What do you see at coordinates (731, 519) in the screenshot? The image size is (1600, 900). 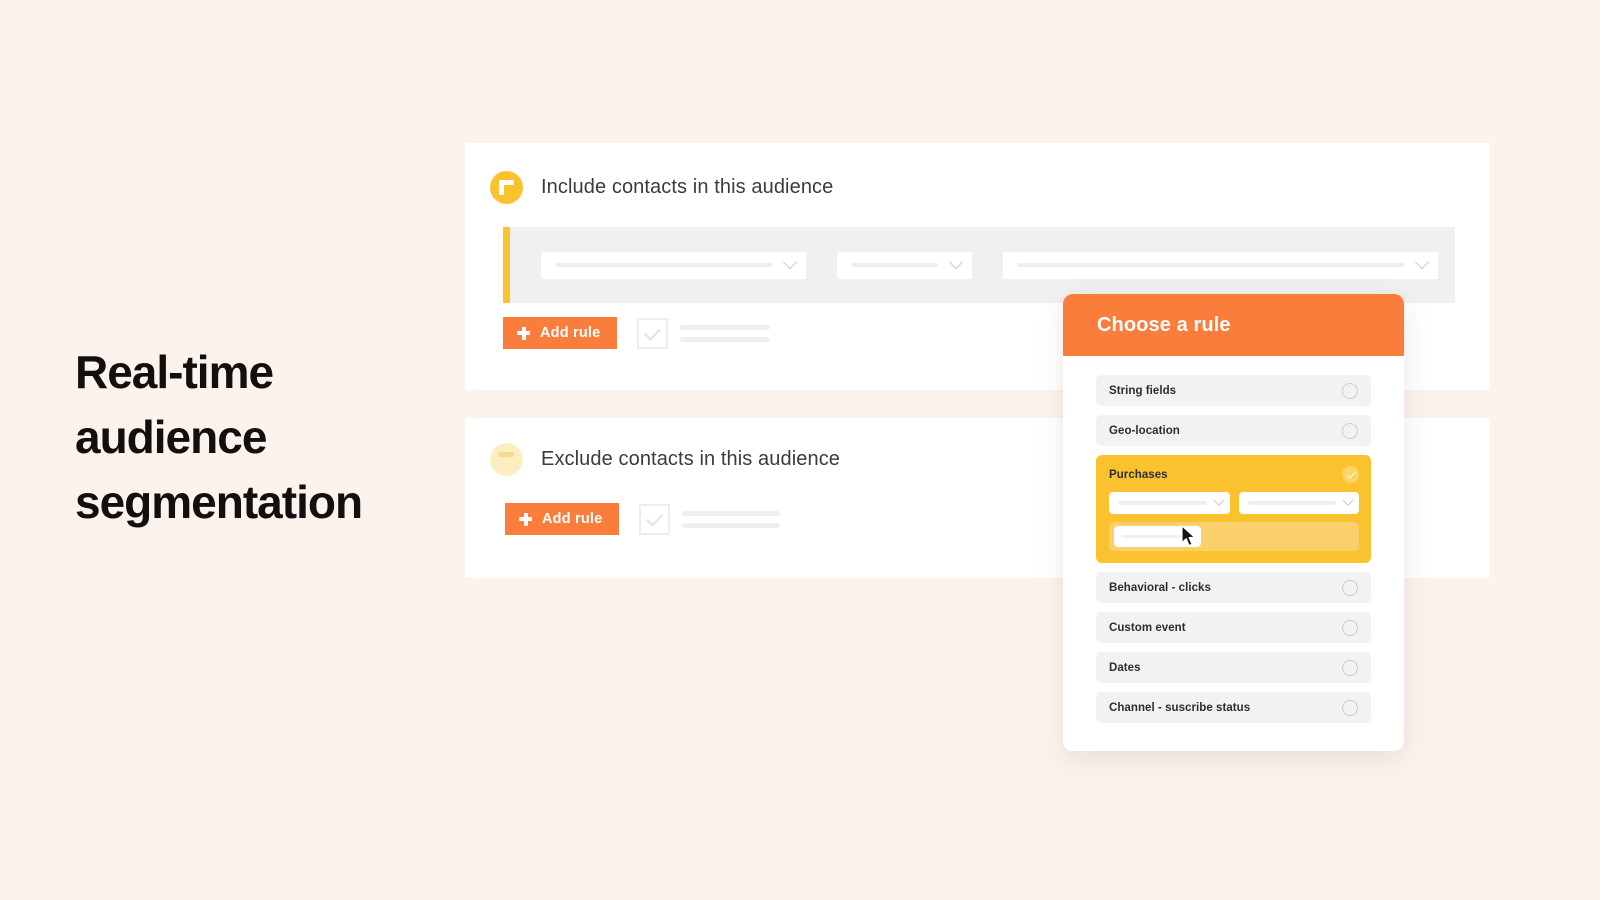 I see `exclude-match-placeholder-text` at bounding box center [731, 519].